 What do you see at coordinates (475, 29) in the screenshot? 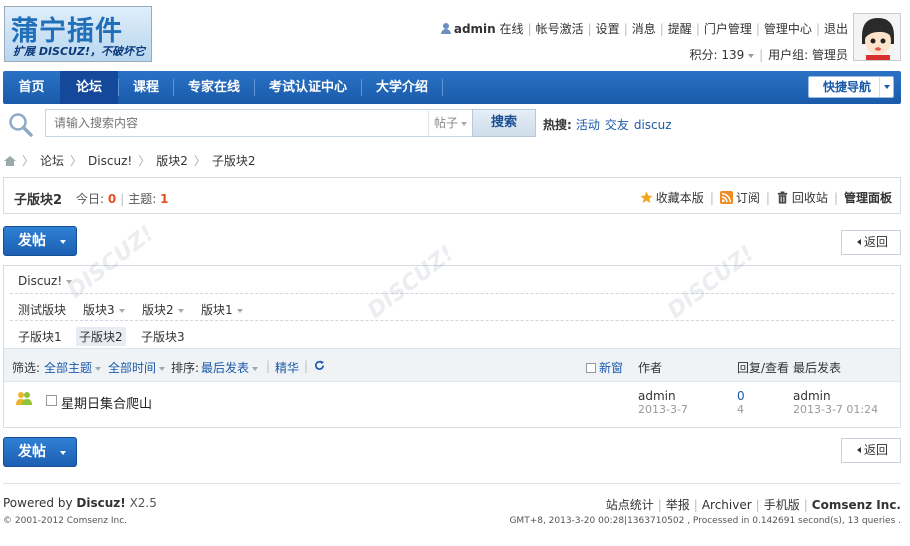
I see `username-link: admin` at bounding box center [475, 29].